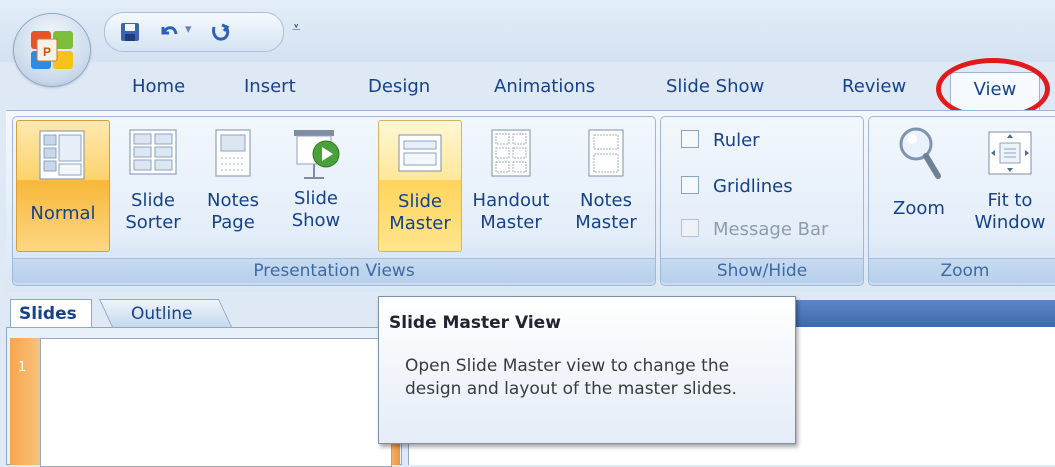  What do you see at coordinates (606, 185) in the screenshot?
I see `notes-master-button: Notes Master` at bounding box center [606, 185].